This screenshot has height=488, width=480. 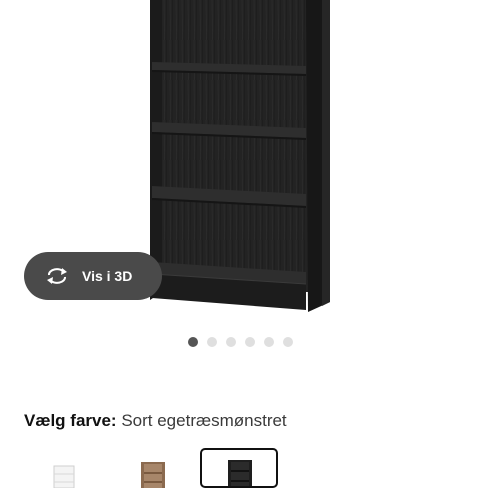 I want to click on brown-ash-bookcase-swatch, so click(x=161, y=468).